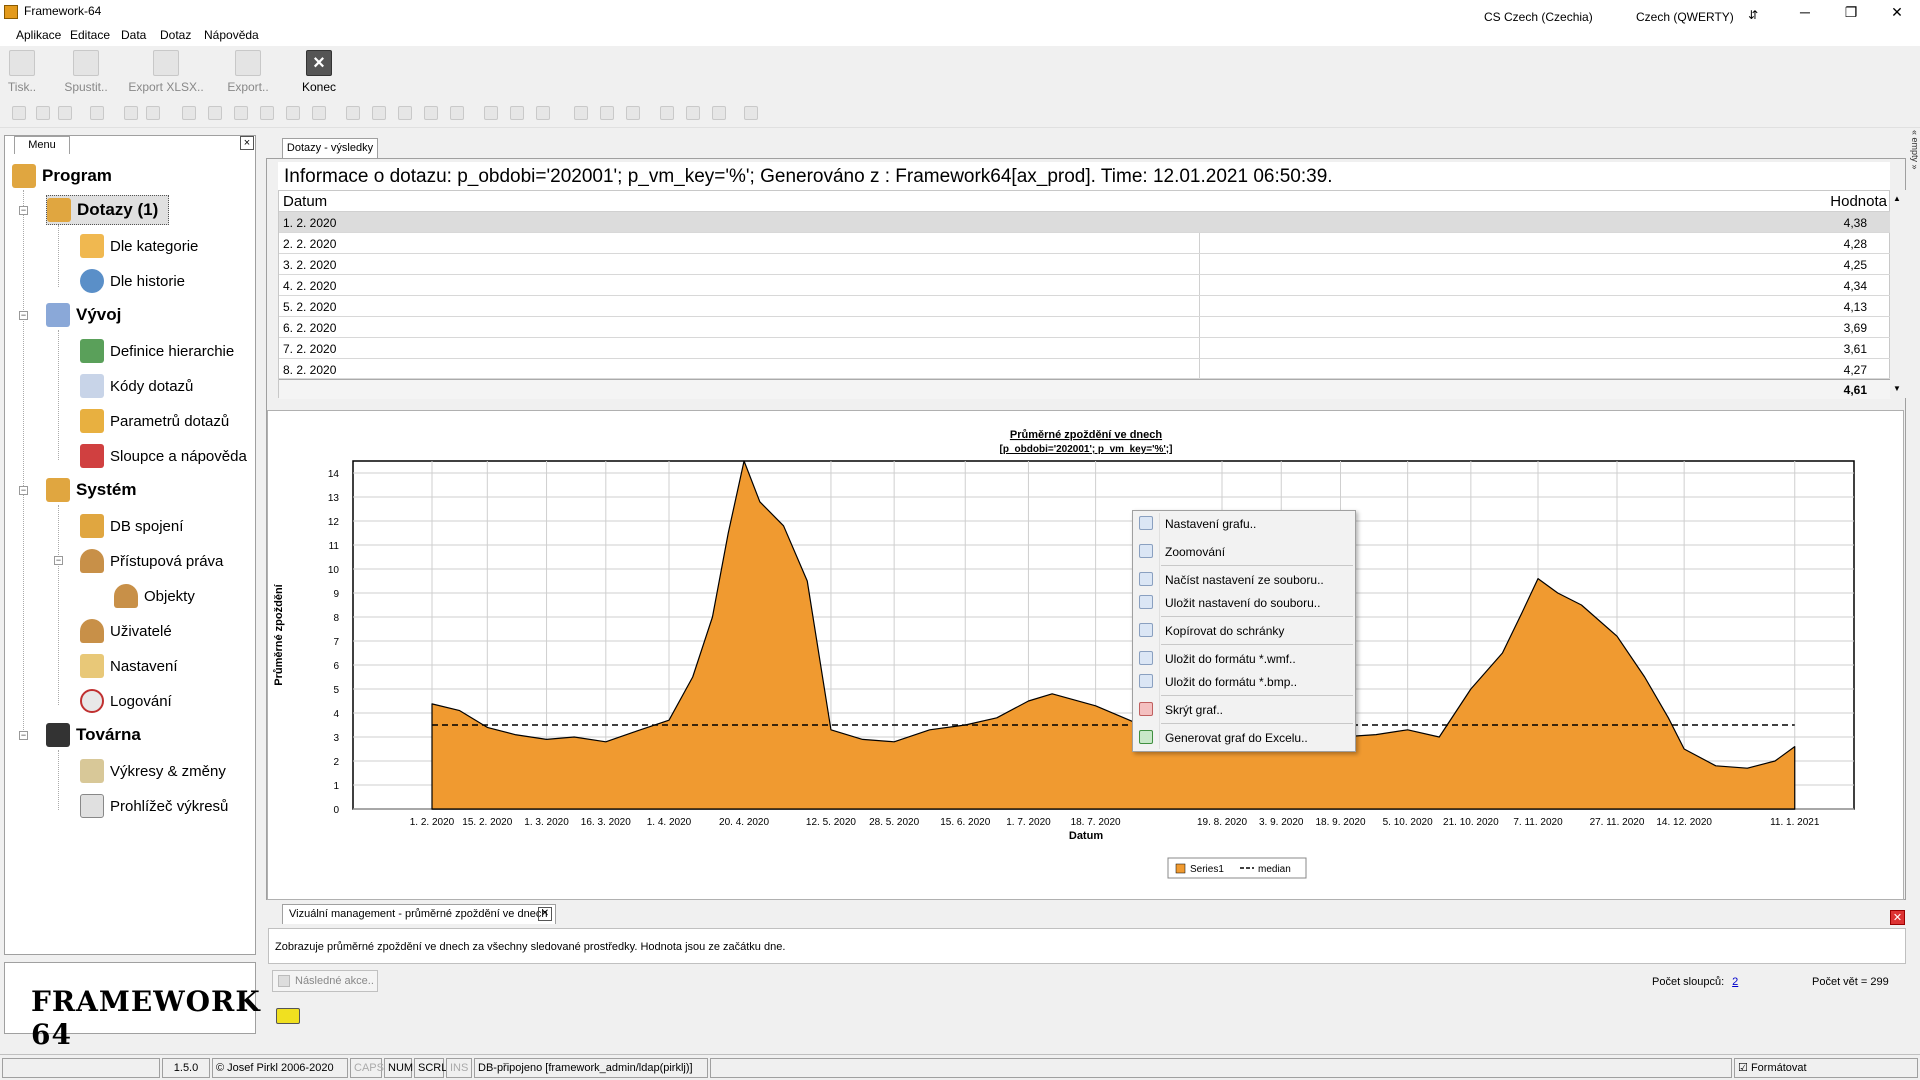 The height and width of the screenshot is (1080, 1920). Describe the element at coordinates (1913, 160) in the screenshot. I see `right-collapsed-panel: « empty »` at that location.